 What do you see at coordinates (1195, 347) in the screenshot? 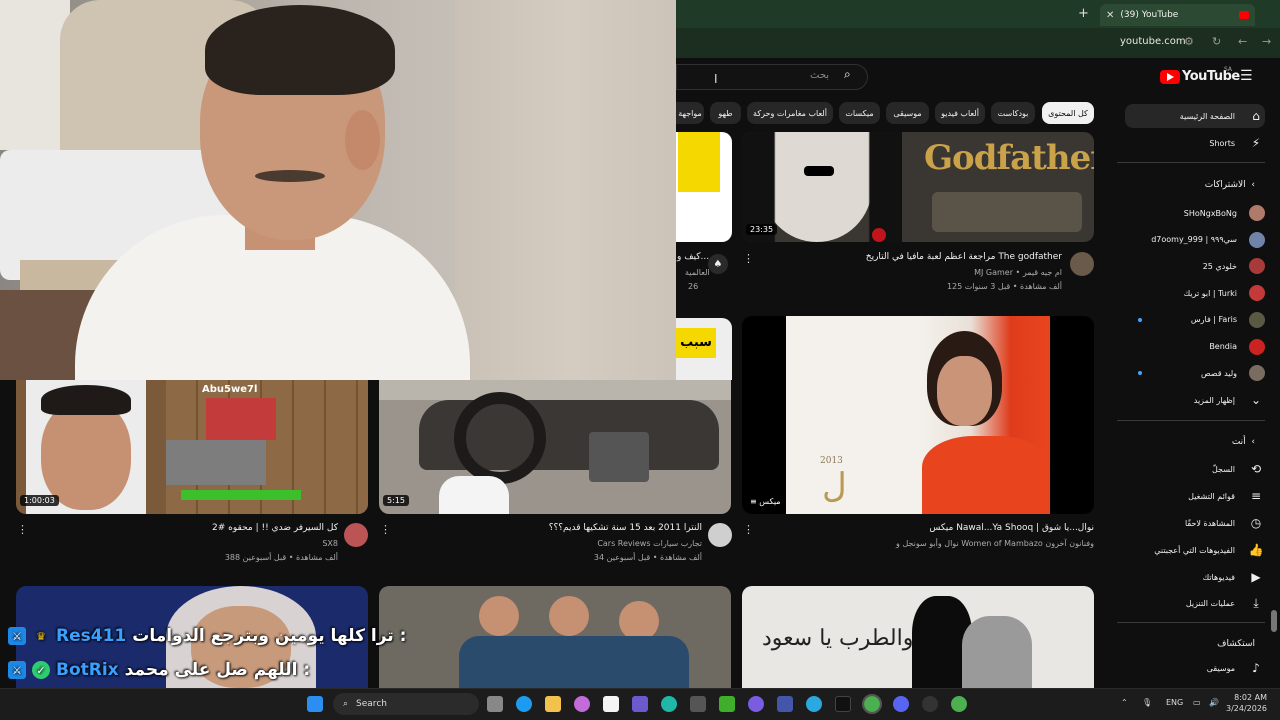
I see `sidebar-subscription: Bendia` at bounding box center [1195, 347].